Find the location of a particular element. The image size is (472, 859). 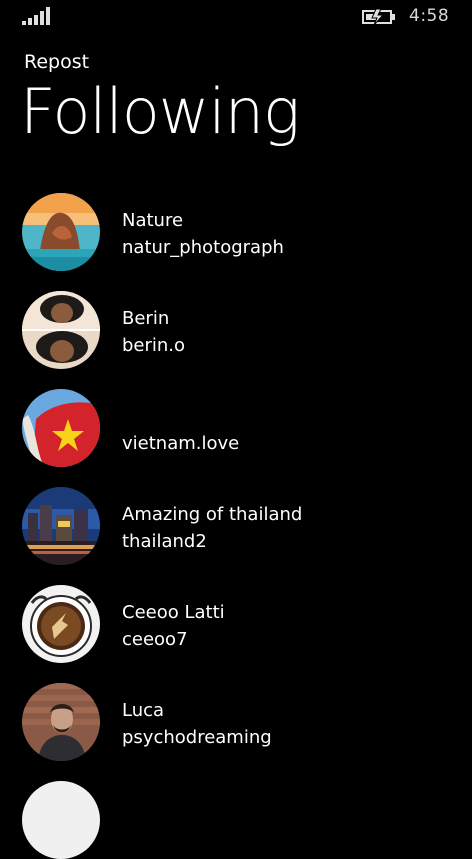

list-item: Nature natur_photograph is located at coordinates (236, 238).